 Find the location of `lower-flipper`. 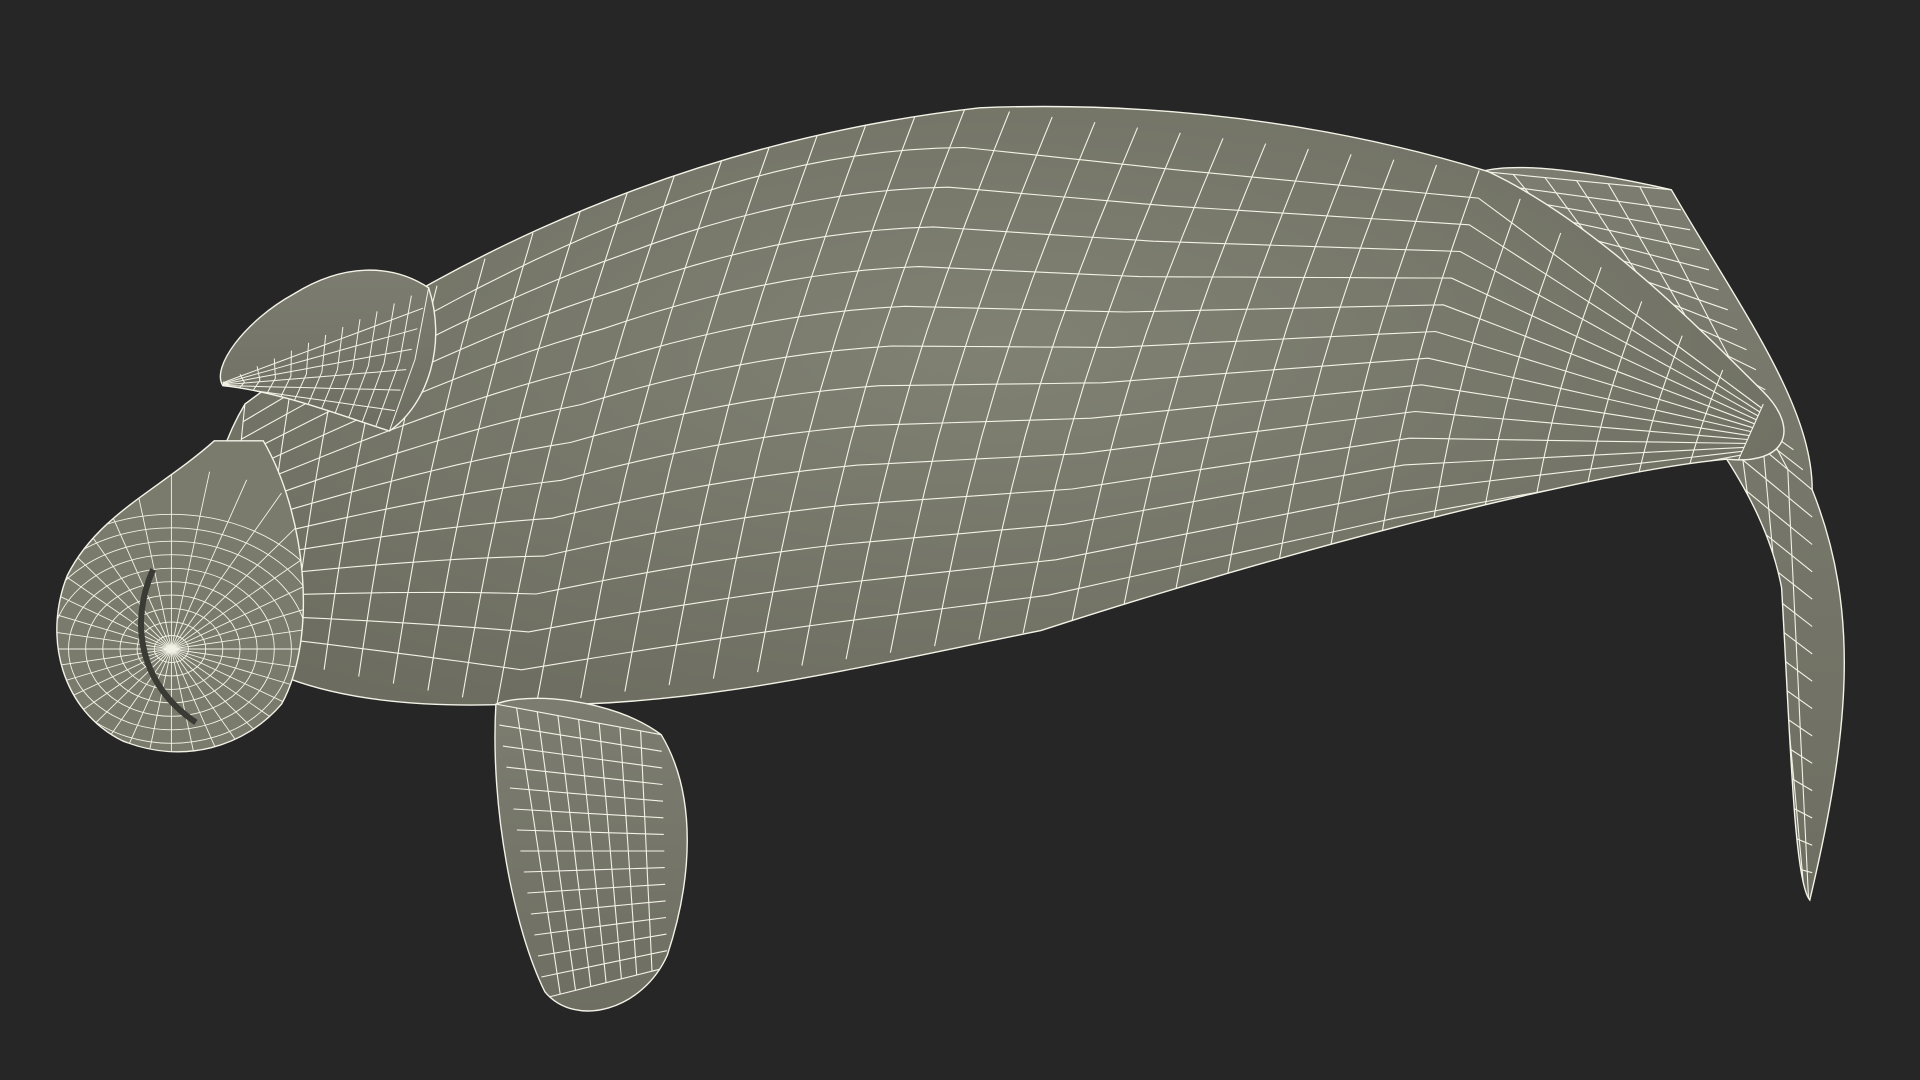

lower-flipper is located at coordinates (591, 854).